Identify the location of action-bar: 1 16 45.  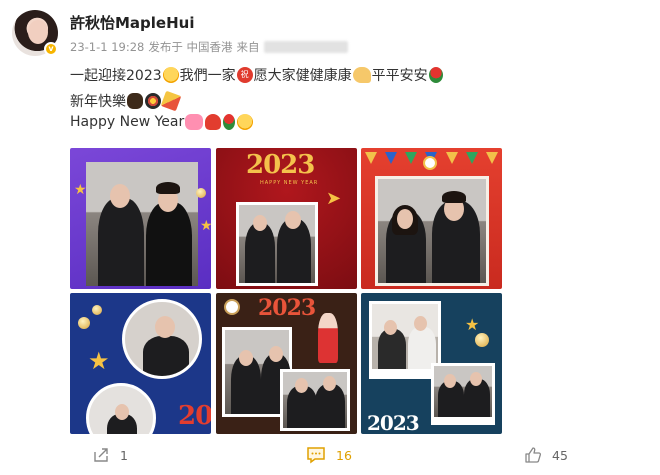
(330, 456).